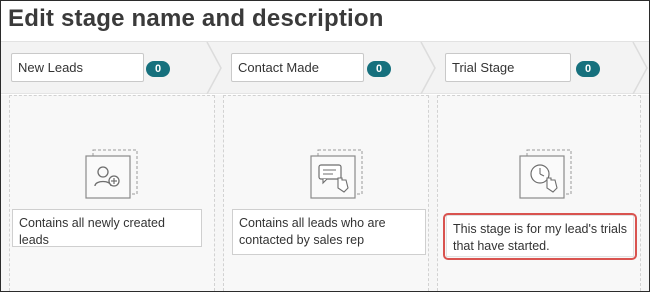  I want to click on user-add-icon, so click(111, 174).